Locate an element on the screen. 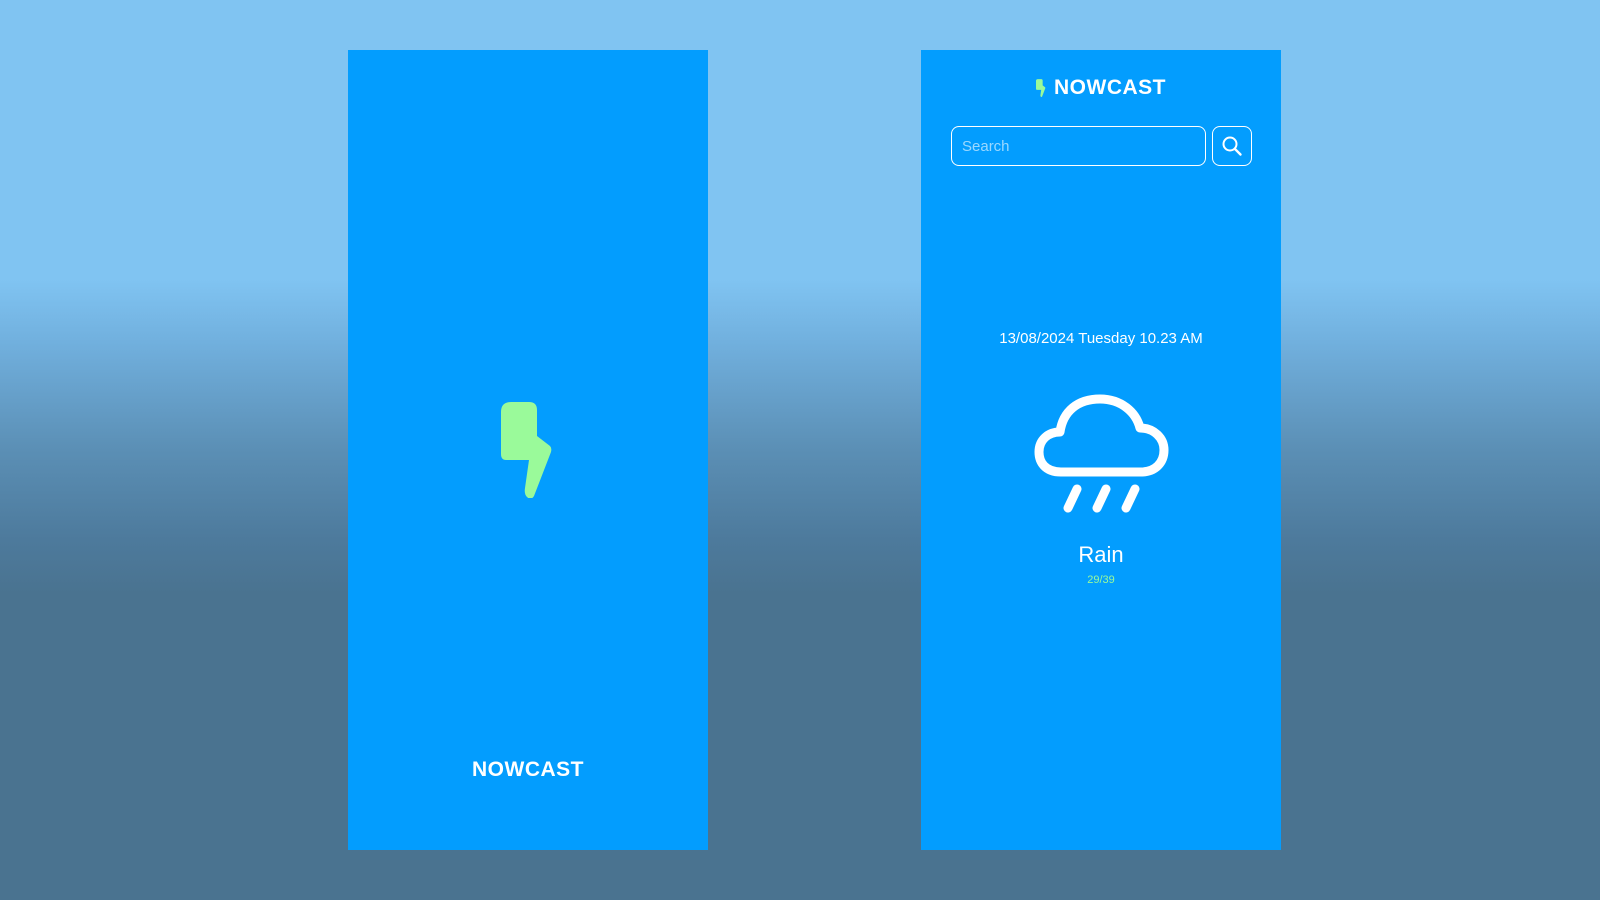 This screenshot has width=1600, height=900. search-button is located at coordinates (1232, 146).